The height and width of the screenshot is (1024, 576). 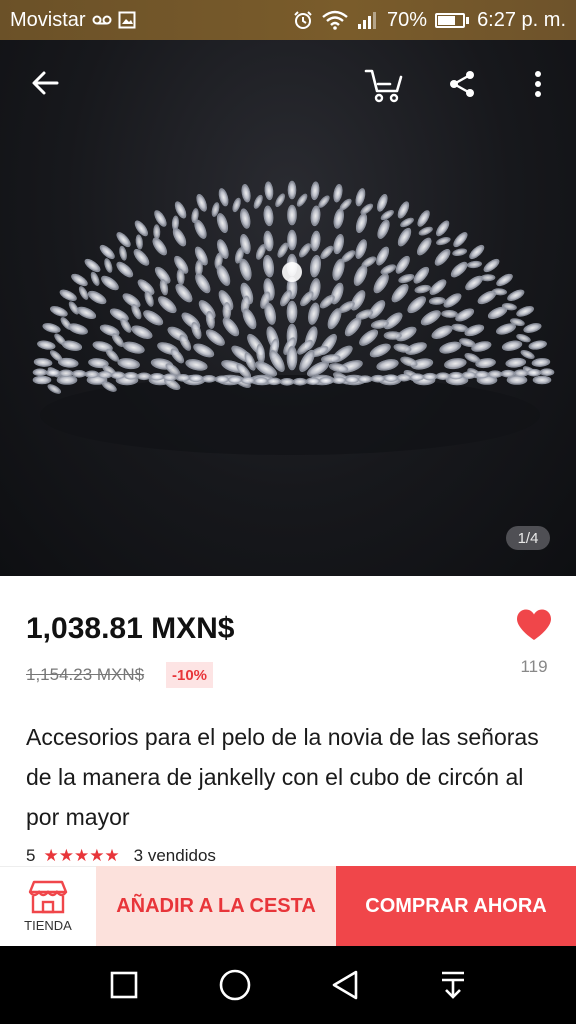 What do you see at coordinates (384, 85) in the screenshot?
I see `cart-button` at bounding box center [384, 85].